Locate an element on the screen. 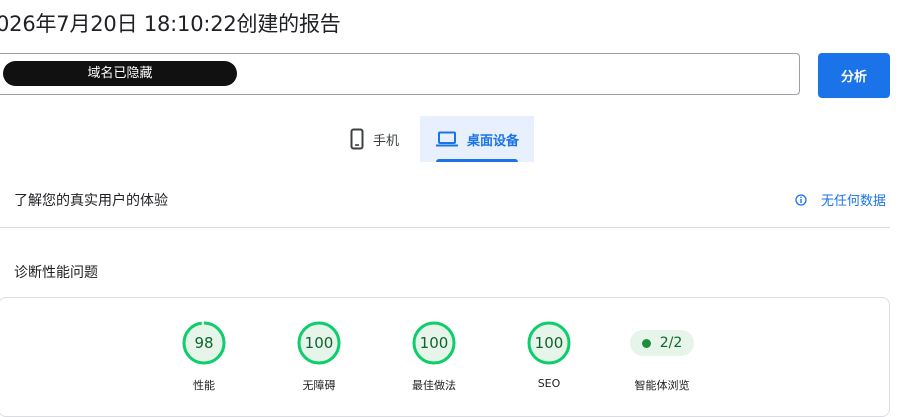 This screenshot has width=900, height=417. tab-mobile: 手机 is located at coordinates (379, 139).